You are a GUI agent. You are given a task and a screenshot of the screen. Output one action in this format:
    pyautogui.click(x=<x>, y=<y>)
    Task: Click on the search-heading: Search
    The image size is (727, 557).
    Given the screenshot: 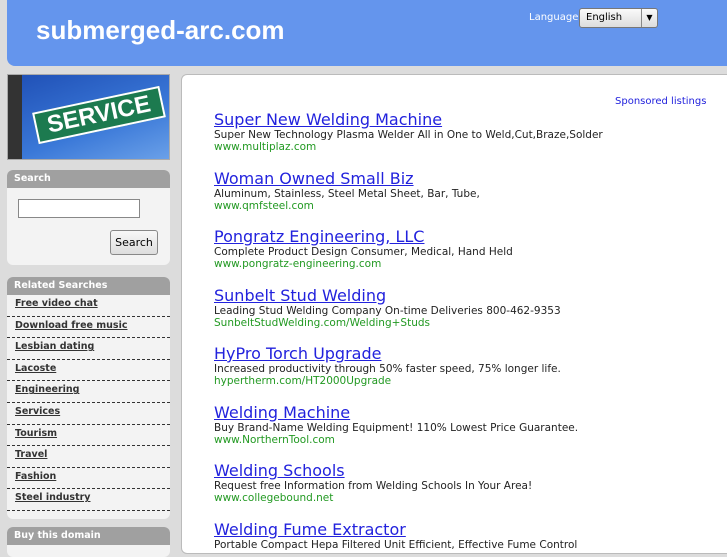 What is the action you would take?
    pyautogui.click(x=88, y=179)
    